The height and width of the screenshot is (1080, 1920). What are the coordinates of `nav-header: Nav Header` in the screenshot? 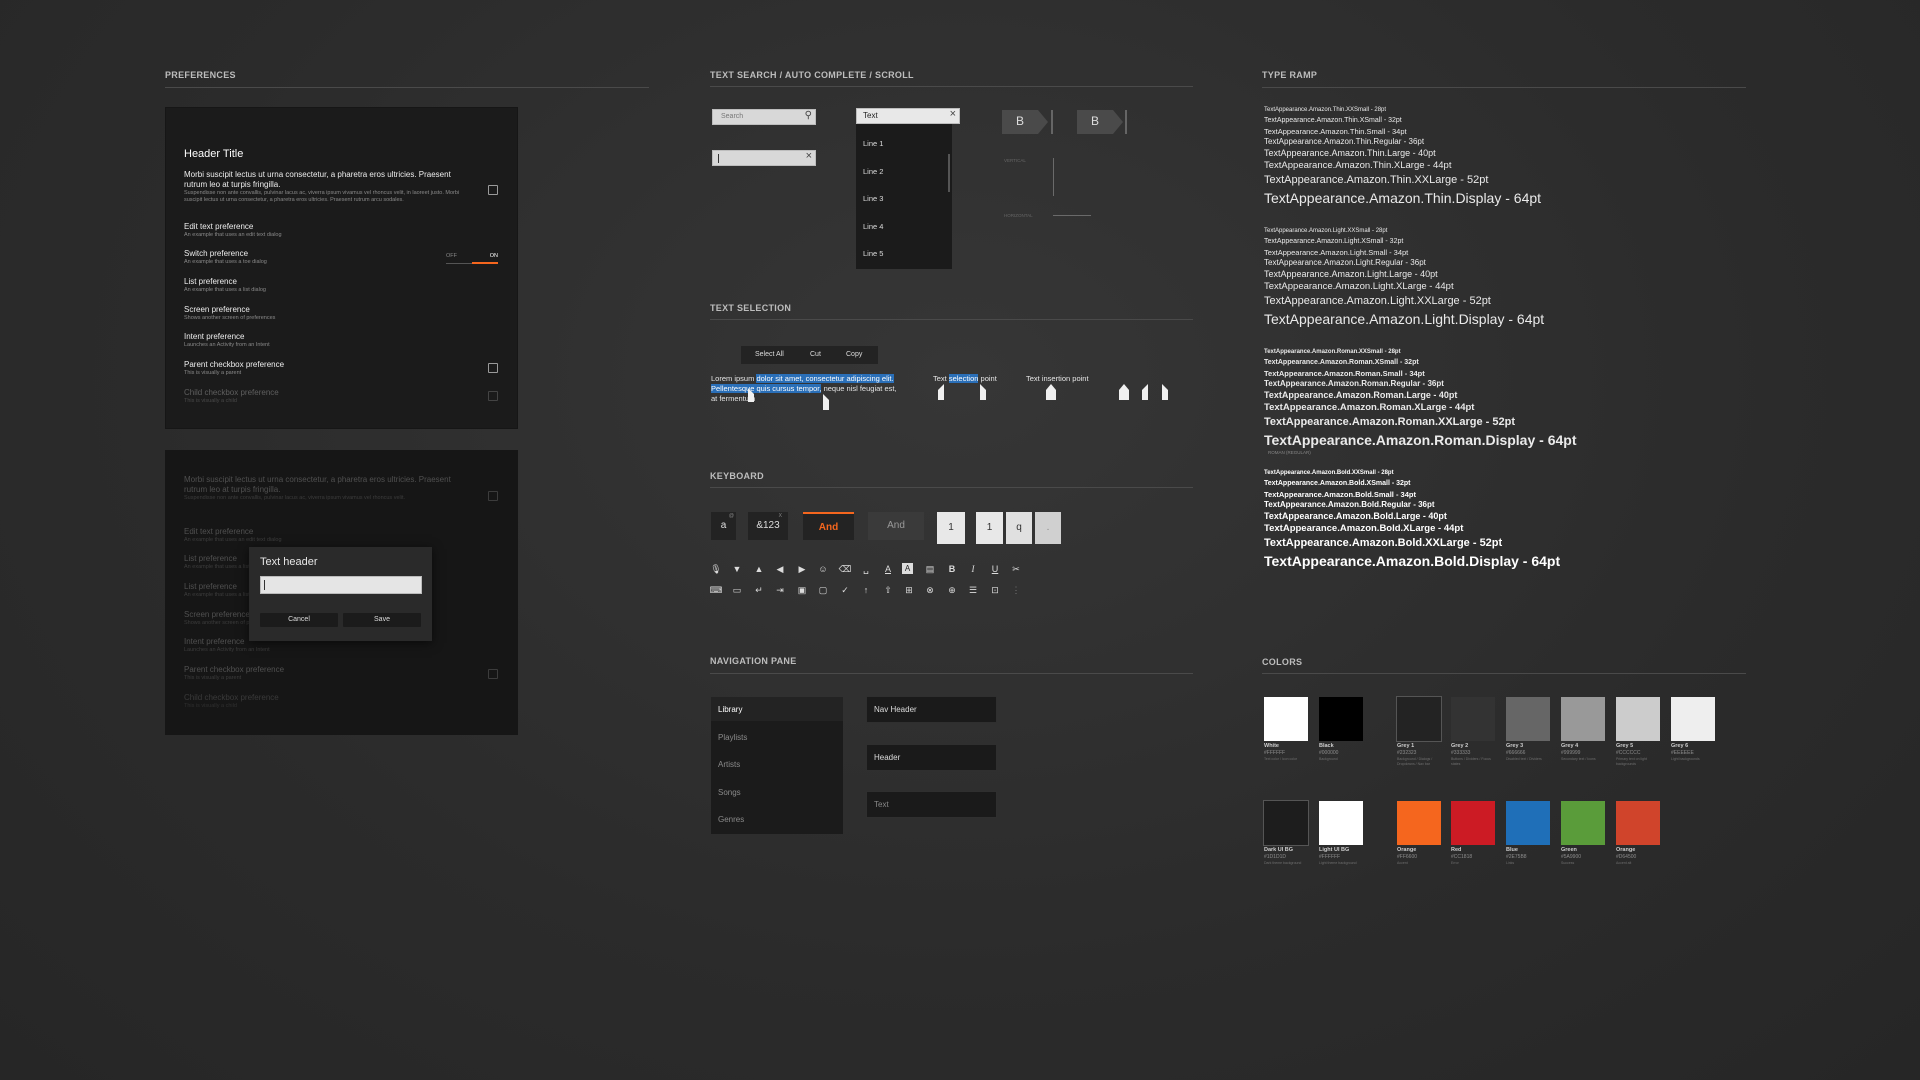 It's located at (931, 709).